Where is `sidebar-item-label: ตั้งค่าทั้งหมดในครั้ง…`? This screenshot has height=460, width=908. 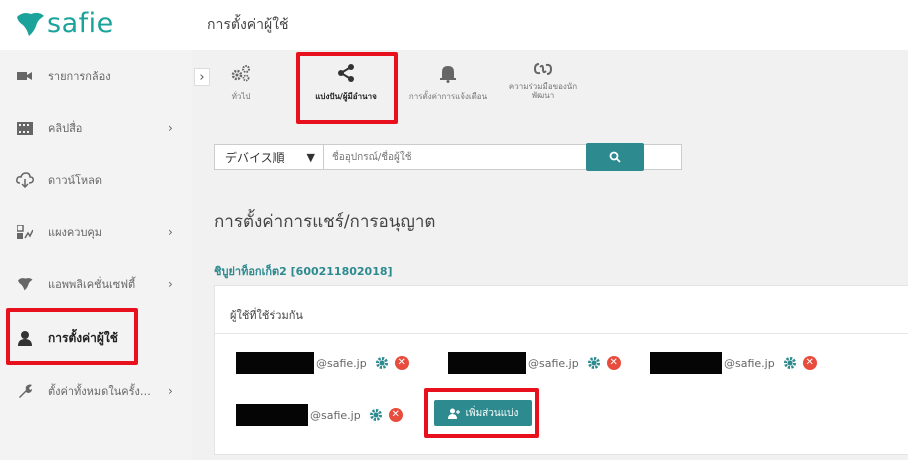 sidebar-item-label: ตั้งค่าทั้งหมดในครั้ง… is located at coordinates (99, 391).